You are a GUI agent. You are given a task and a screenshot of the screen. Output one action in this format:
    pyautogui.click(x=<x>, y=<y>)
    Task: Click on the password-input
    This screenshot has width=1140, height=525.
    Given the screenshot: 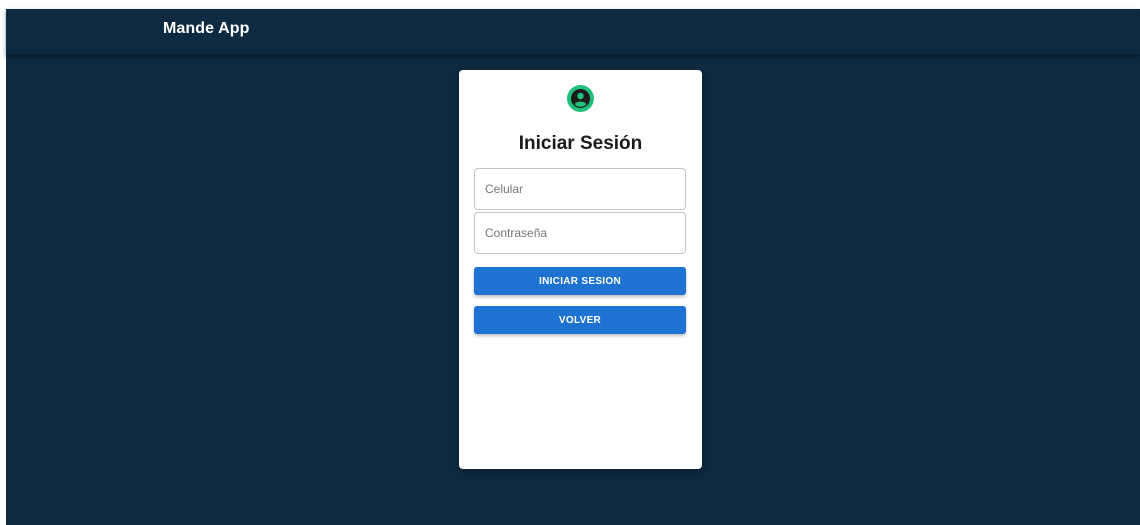 What is the action you would take?
    pyautogui.click(x=580, y=233)
    